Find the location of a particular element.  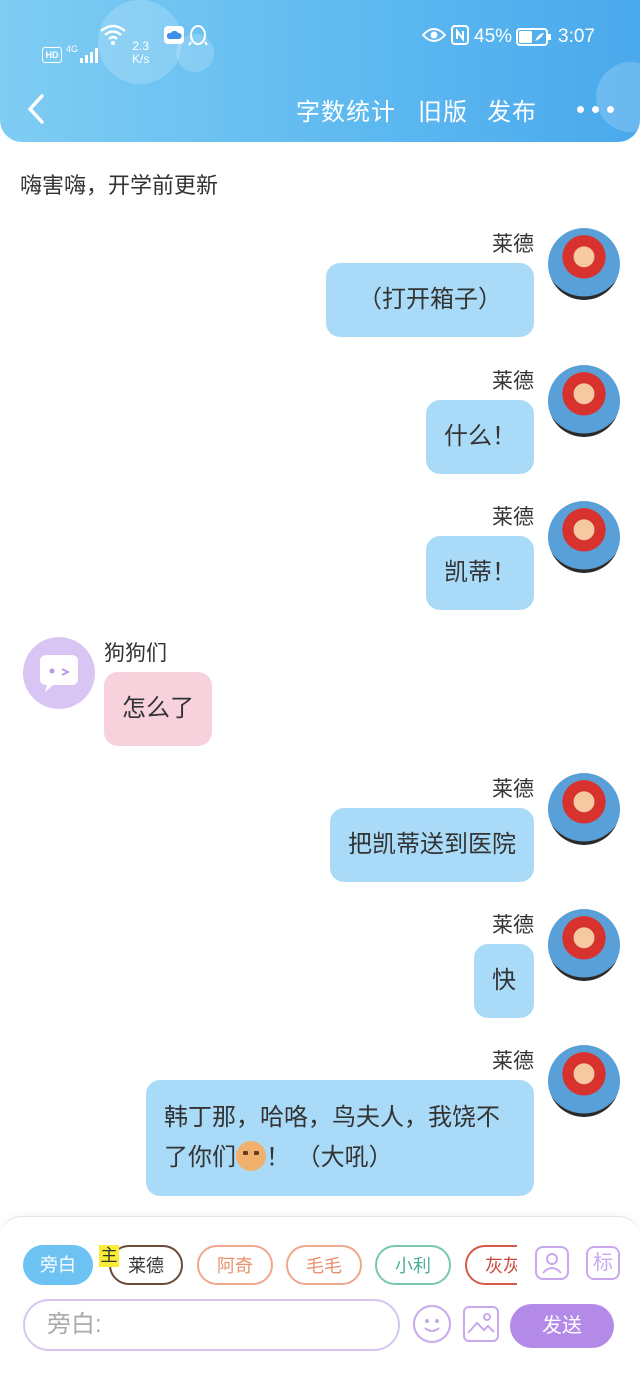

app-header: HD 4G 2.3 K/s 45% 3:07 字数统计 旧版 发布 is located at coordinates (320, 71).